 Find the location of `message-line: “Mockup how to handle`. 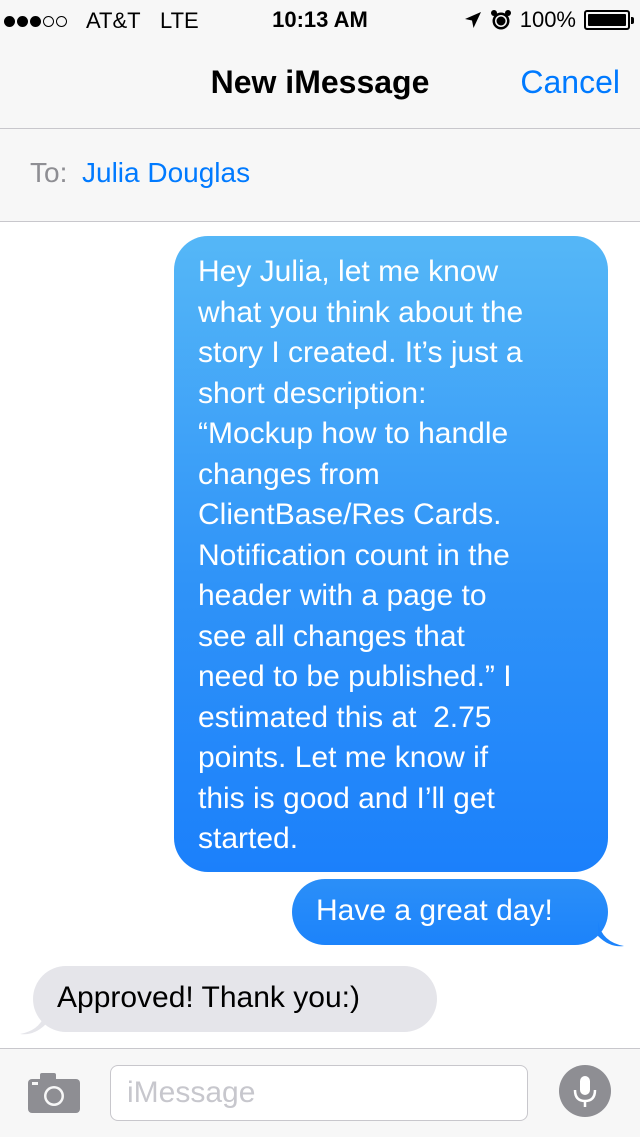

message-line: “Mockup how to handle is located at coordinates (353, 433).